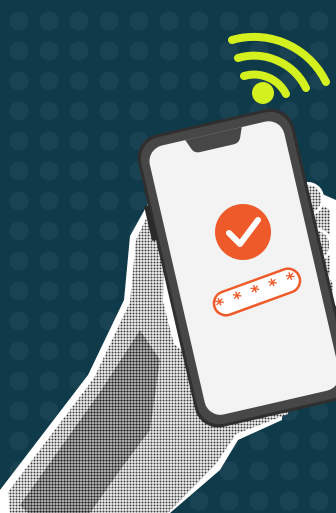 This screenshot has height=513, width=336. What do you see at coordinates (243, 232) in the screenshot?
I see `checkmark-icon` at bounding box center [243, 232].